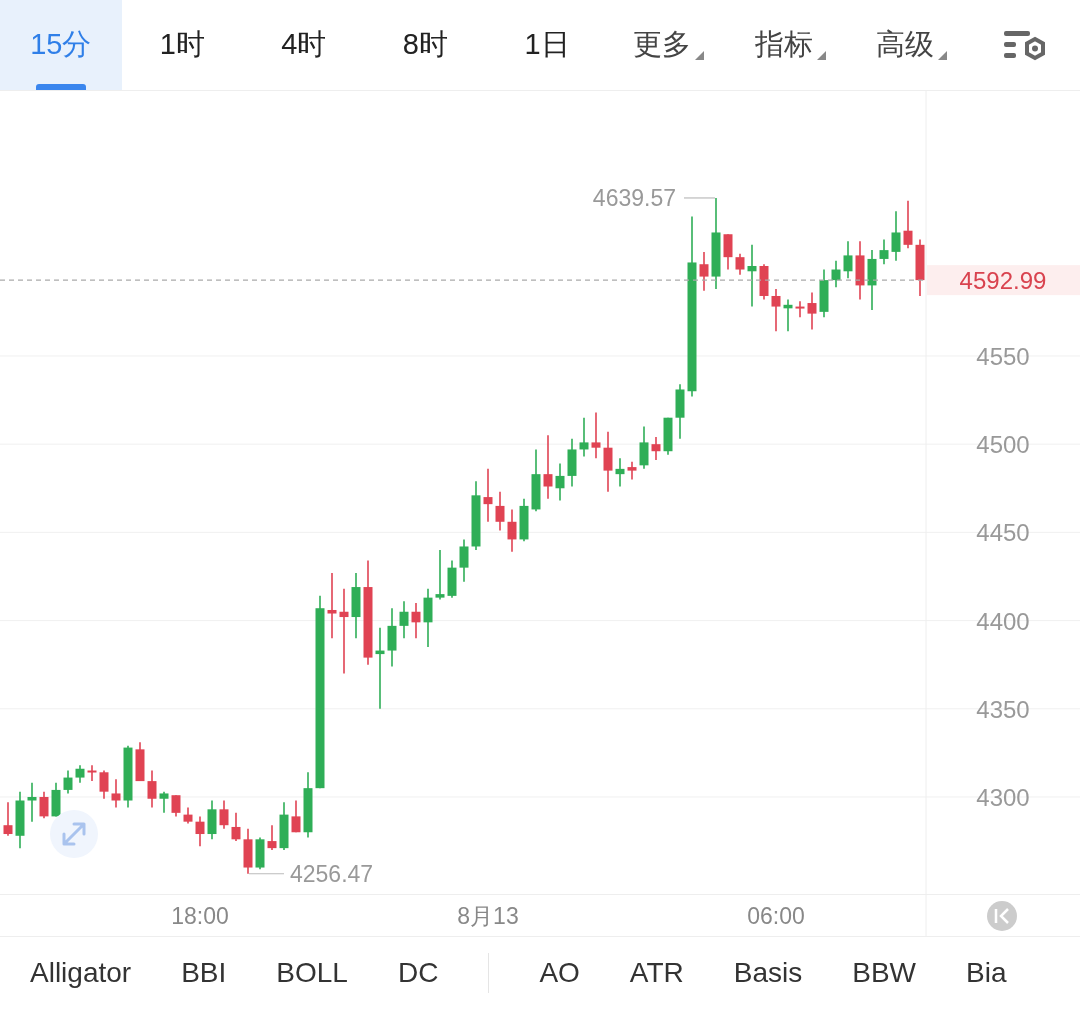 The image size is (1080, 1009). What do you see at coordinates (1003, 797) in the screenshot?
I see `axis-label: 4300` at bounding box center [1003, 797].